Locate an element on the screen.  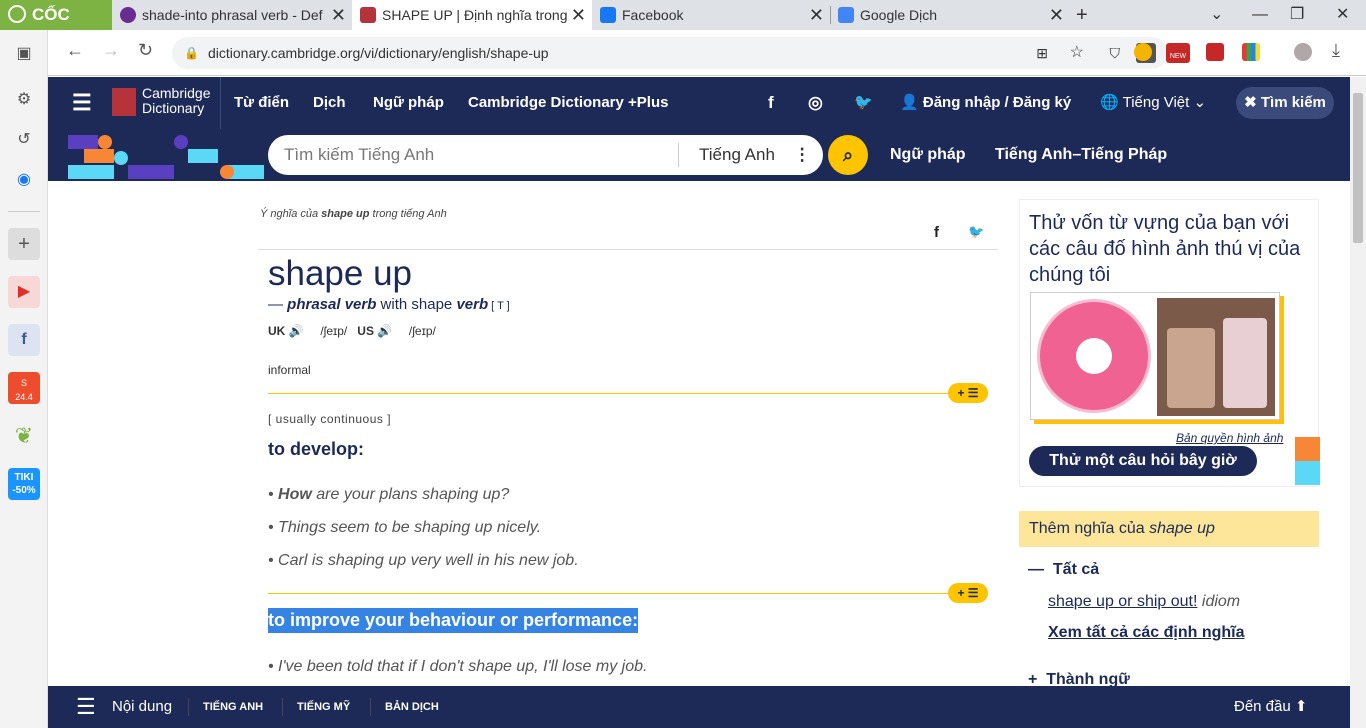
page-scrollbar is located at coordinates (1358, 402).